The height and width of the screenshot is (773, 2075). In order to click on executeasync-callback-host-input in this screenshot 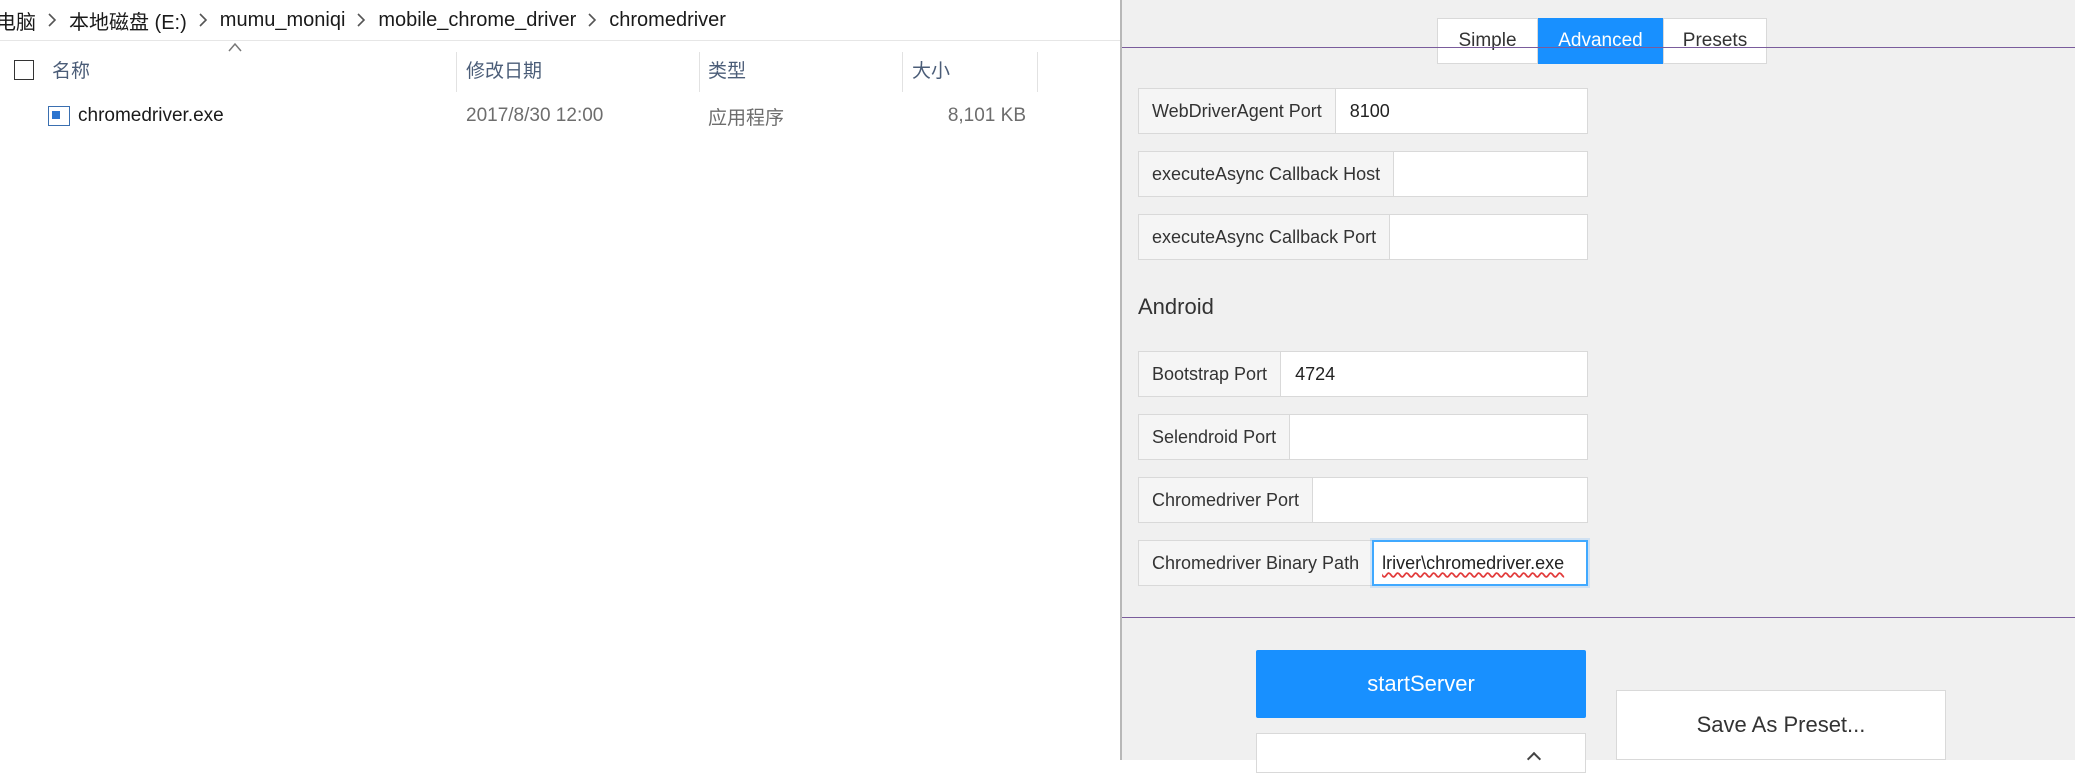, I will do `click(1490, 174)`.